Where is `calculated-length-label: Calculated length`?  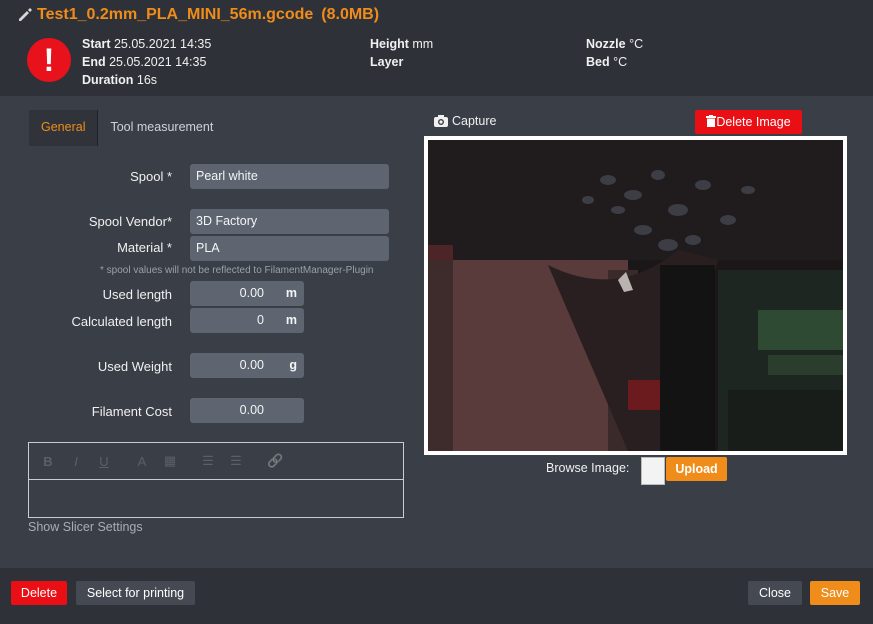
calculated-length-label: Calculated length is located at coordinates (121, 321).